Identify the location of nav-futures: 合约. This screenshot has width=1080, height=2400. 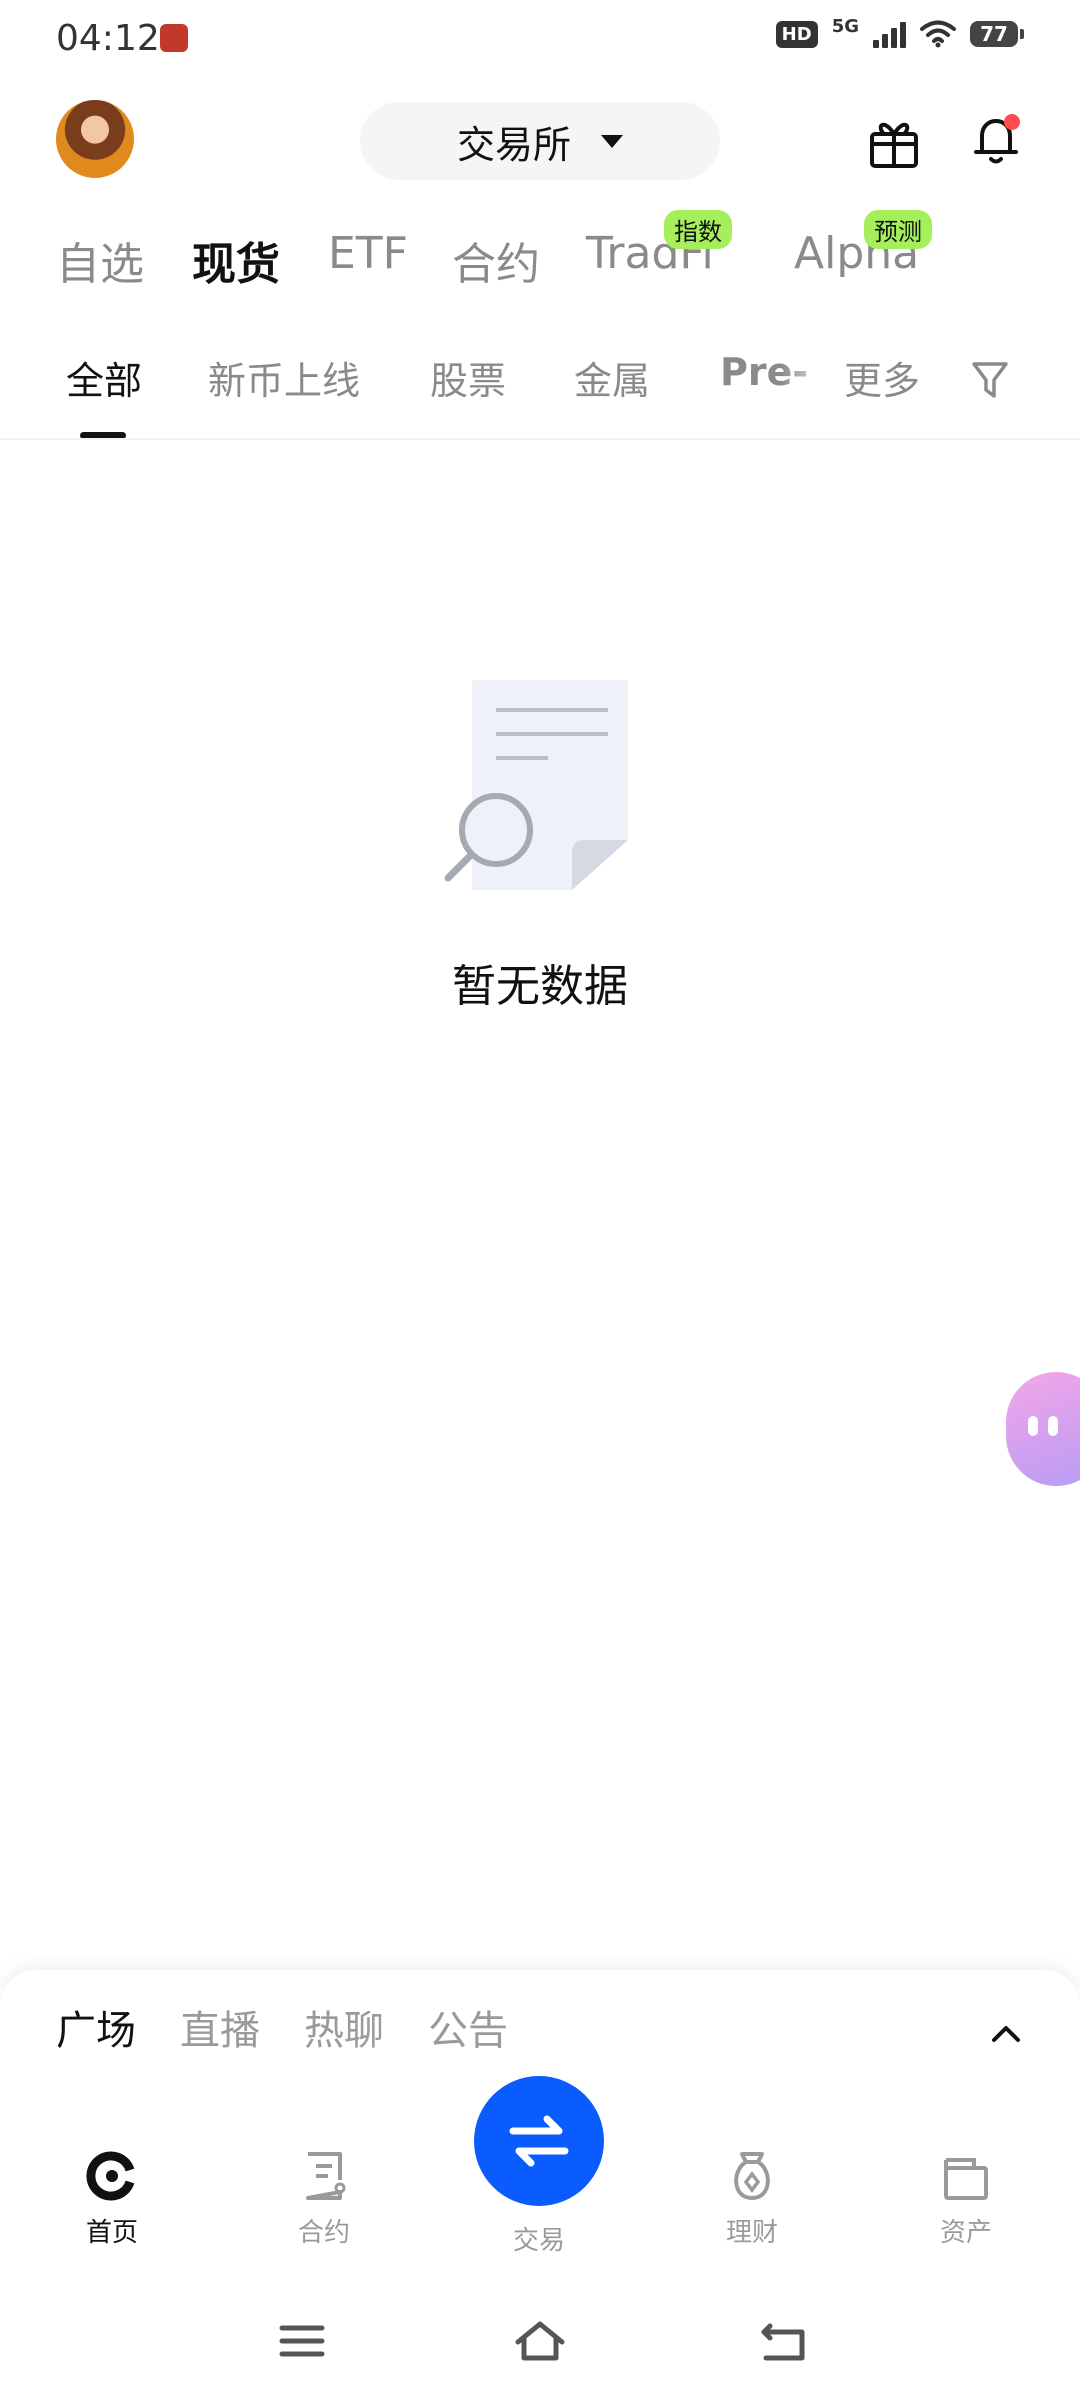
(324, 2198).